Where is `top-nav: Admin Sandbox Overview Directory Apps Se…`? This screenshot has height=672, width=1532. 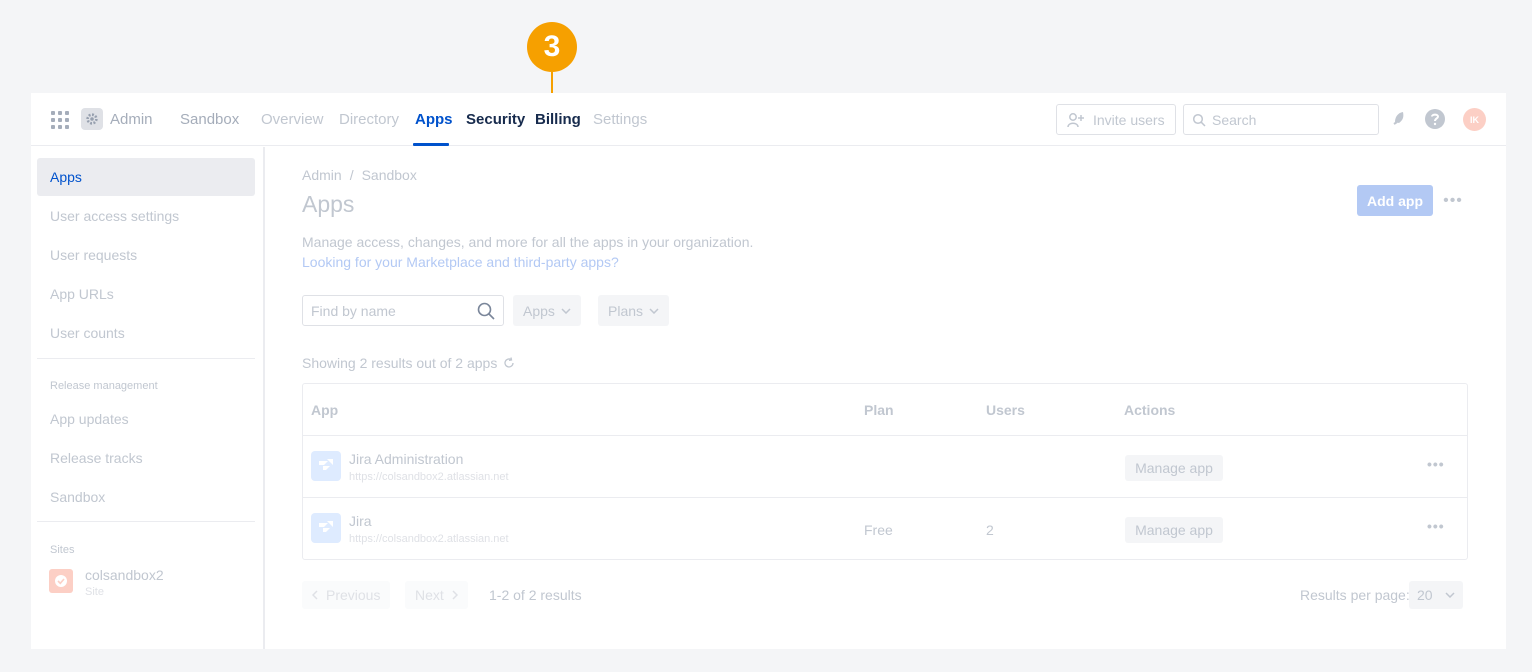 top-nav: Admin Sandbox Overview Directory Apps Se… is located at coordinates (768, 119).